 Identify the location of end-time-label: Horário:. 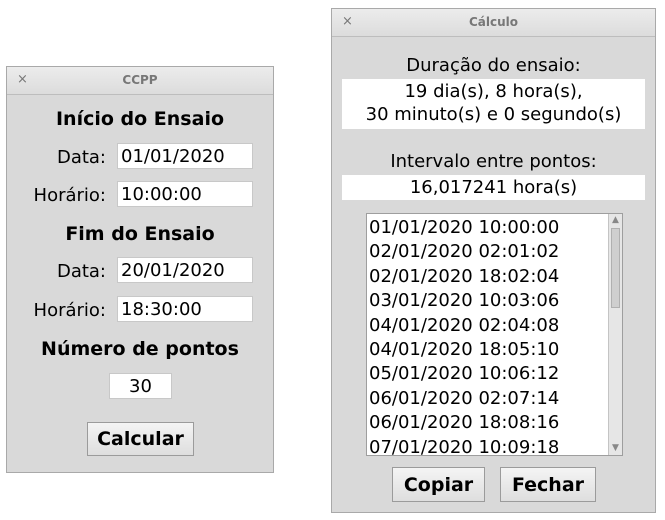
(69, 310).